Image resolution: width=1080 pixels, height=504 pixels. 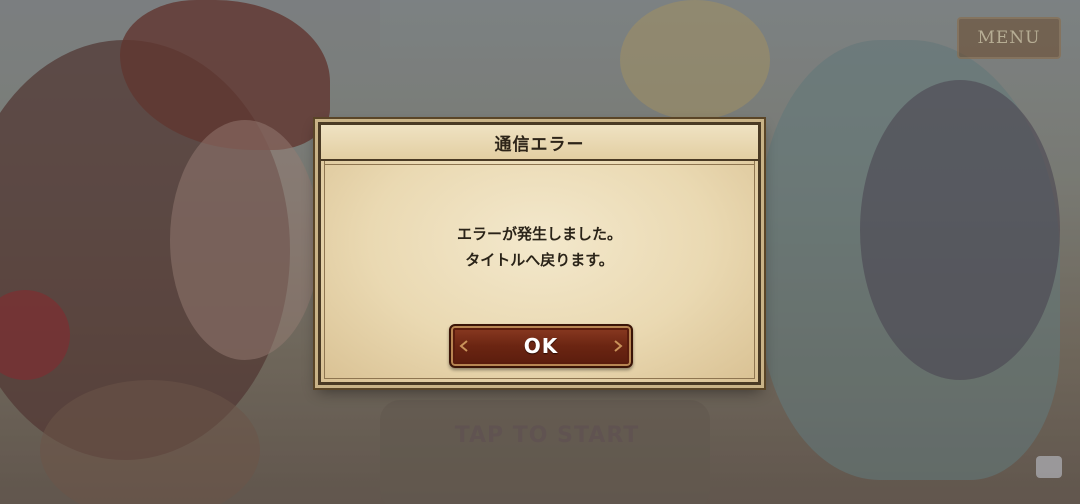 I want to click on dialog-title: 通信エラー, so click(x=539, y=144).